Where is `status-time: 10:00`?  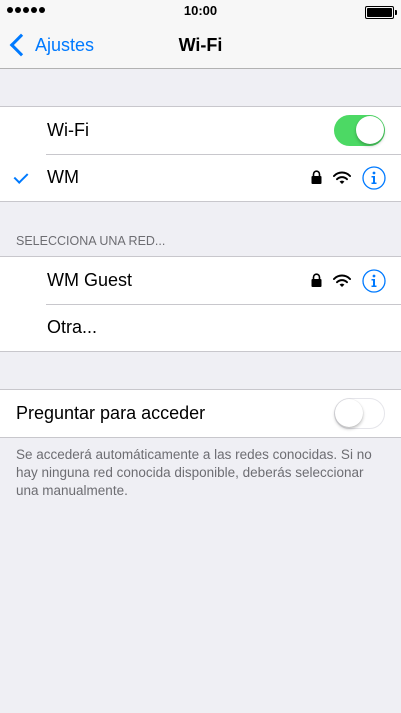
status-time: 10:00 is located at coordinates (200, 10).